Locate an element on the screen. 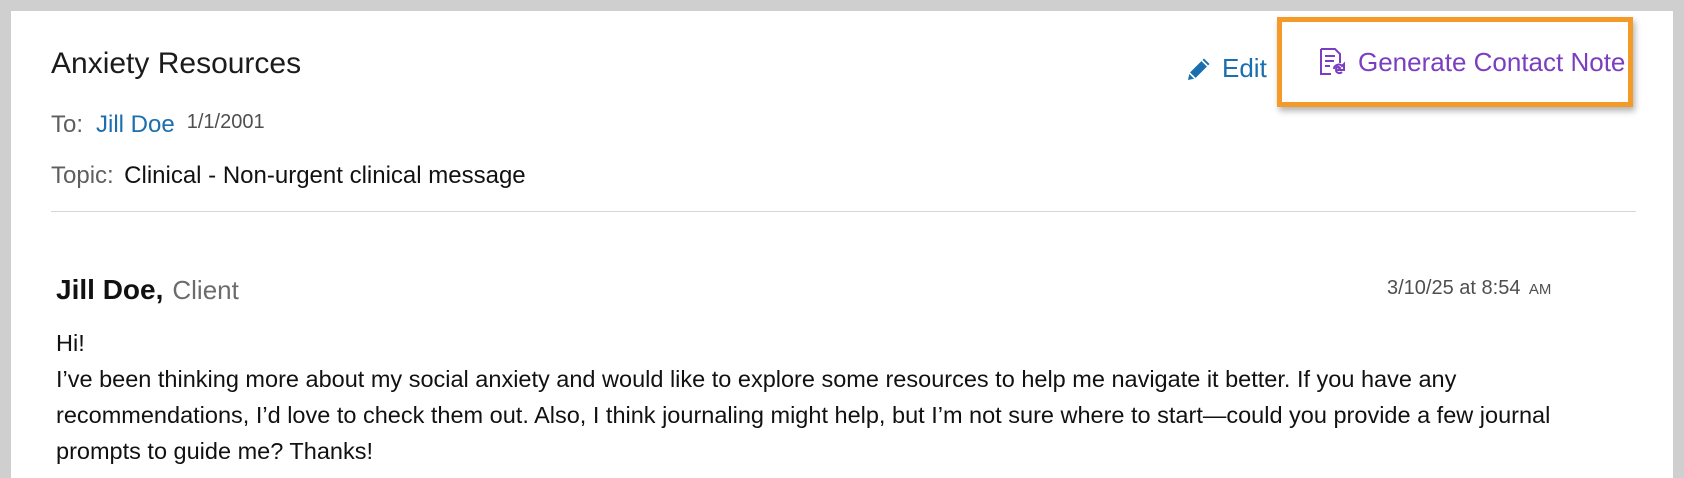 The width and height of the screenshot is (1684, 478). recipient-name-link: Jill Doe is located at coordinates (135, 125).